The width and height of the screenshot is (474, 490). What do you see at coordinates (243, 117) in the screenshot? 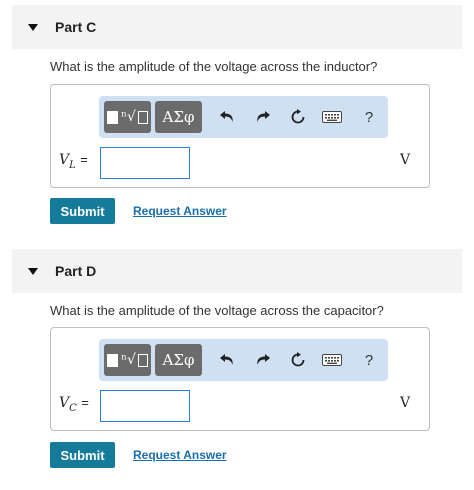
I see `part-c-math-toolbar: ⁿ√ ΑΣφ ?` at bounding box center [243, 117].